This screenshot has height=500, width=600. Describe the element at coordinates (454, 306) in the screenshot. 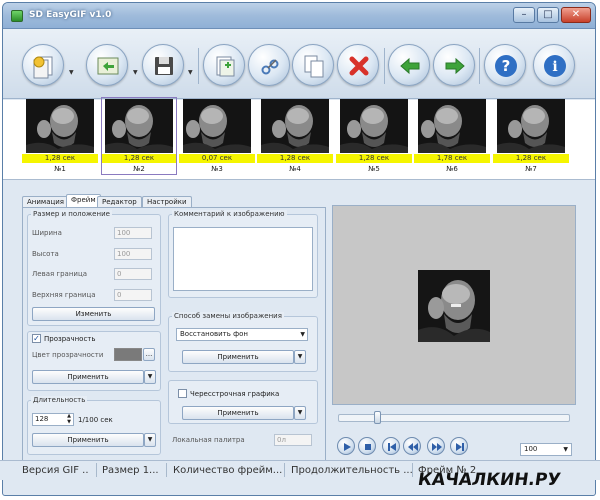

I see `preview-image` at that location.